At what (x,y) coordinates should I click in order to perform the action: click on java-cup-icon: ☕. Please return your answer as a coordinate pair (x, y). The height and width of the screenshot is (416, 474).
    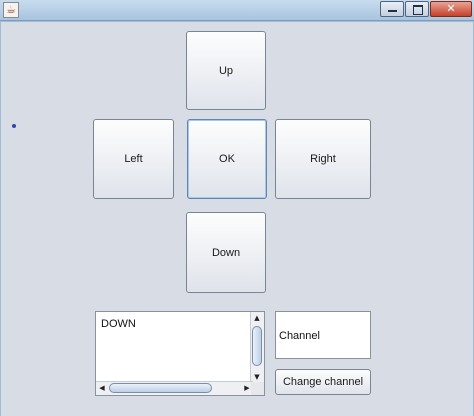
    Looking at the image, I should click on (11, 10).